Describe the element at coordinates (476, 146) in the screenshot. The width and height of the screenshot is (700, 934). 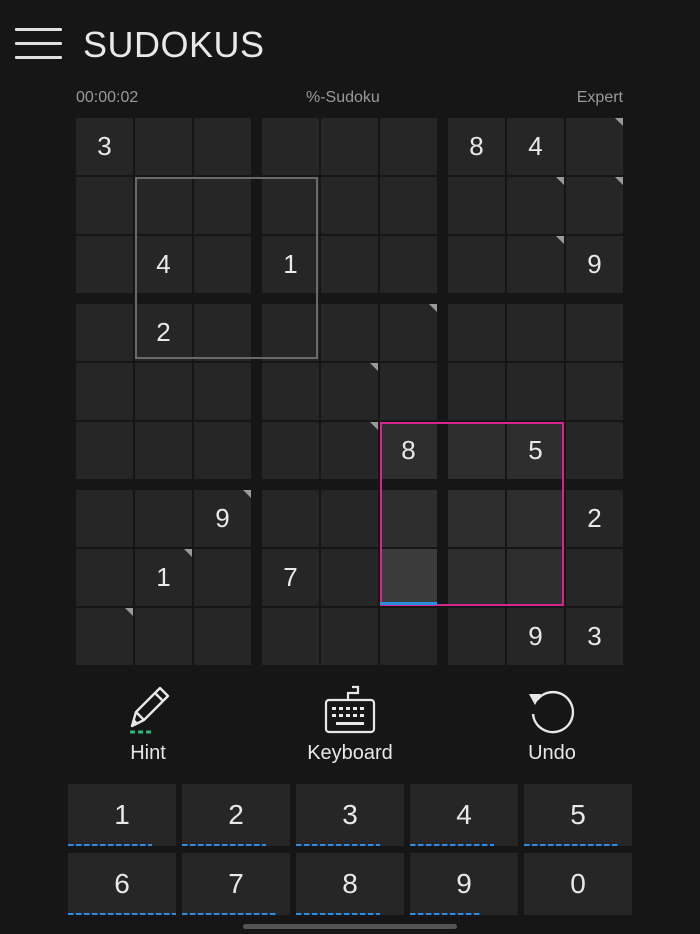
I see `cell-r1-c7: 8` at that location.